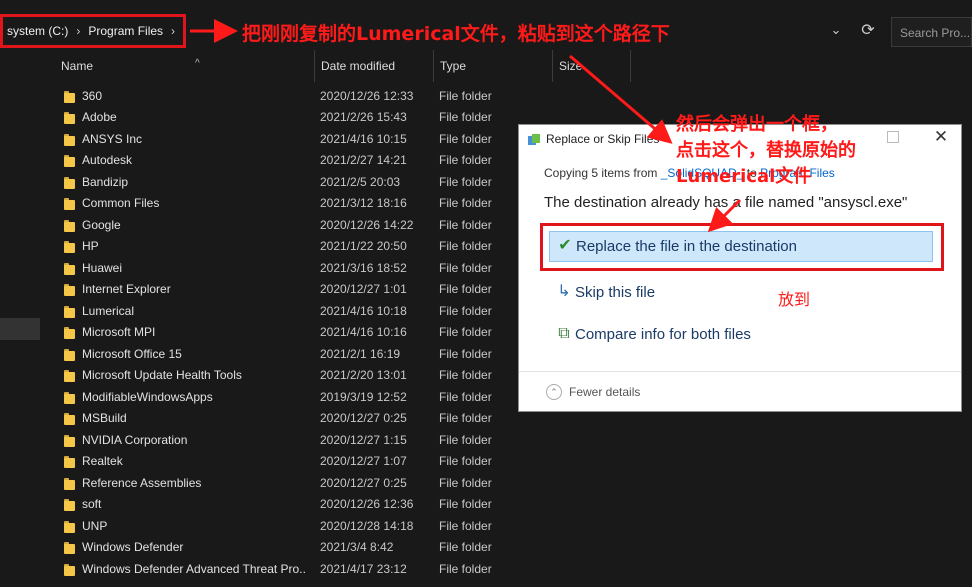 This screenshot has width=972, height=587. I want to click on file-date: 2021/2/5 20:03, so click(360, 181).